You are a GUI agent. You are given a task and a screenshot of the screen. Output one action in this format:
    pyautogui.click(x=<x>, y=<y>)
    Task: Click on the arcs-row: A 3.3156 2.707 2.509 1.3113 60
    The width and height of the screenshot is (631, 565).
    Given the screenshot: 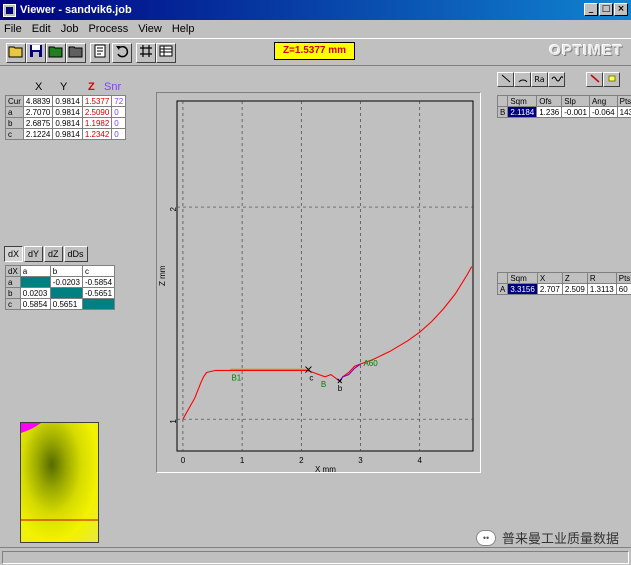 What is the action you would take?
    pyautogui.click(x=563, y=289)
    